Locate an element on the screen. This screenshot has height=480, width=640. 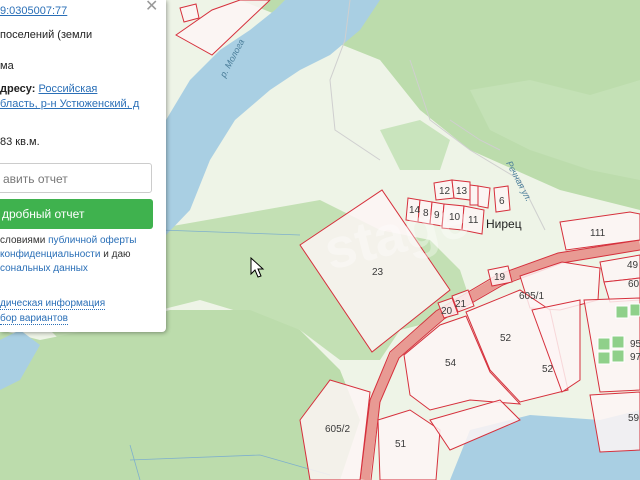
village-label: Нирец is located at coordinates (504, 224).